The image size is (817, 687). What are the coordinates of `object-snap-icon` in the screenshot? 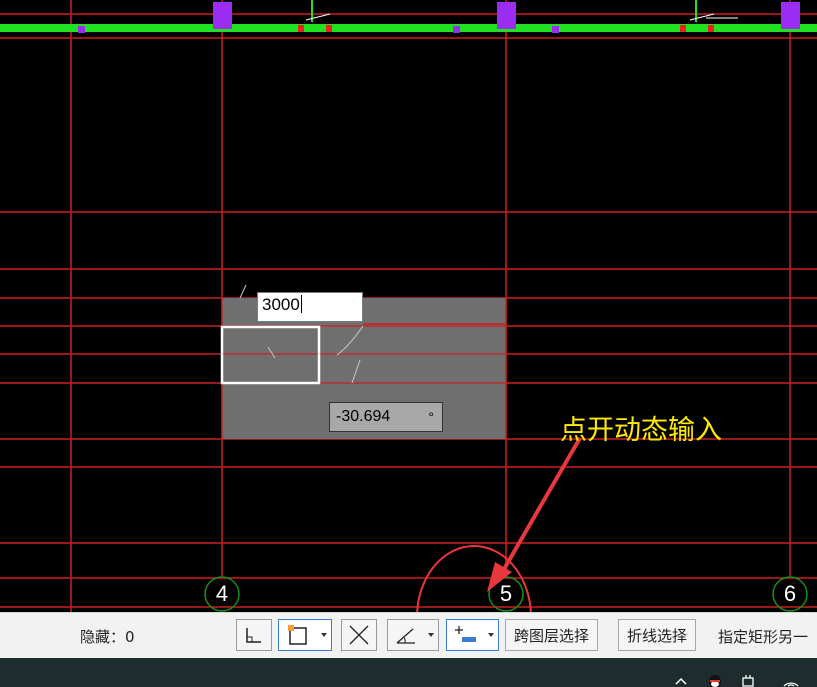 It's located at (297, 635).